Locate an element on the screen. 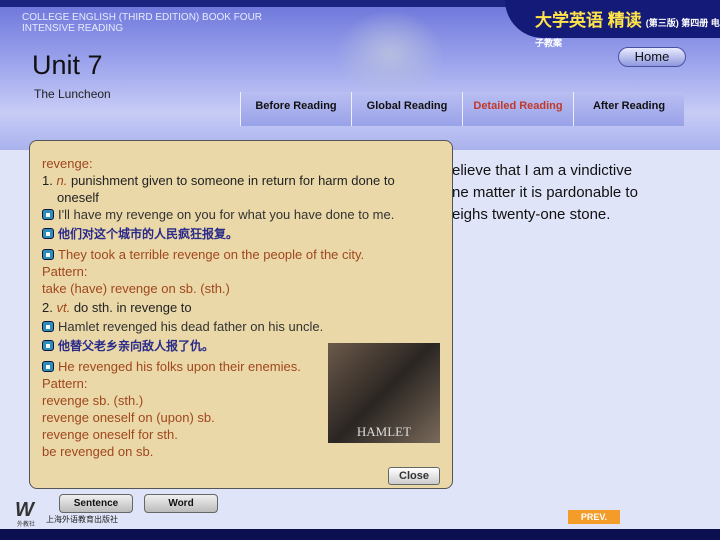 The width and height of the screenshot is (720, 540). example-chinese: 他们对这个城市的人民疯狂报复。 is located at coordinates (148, 234).